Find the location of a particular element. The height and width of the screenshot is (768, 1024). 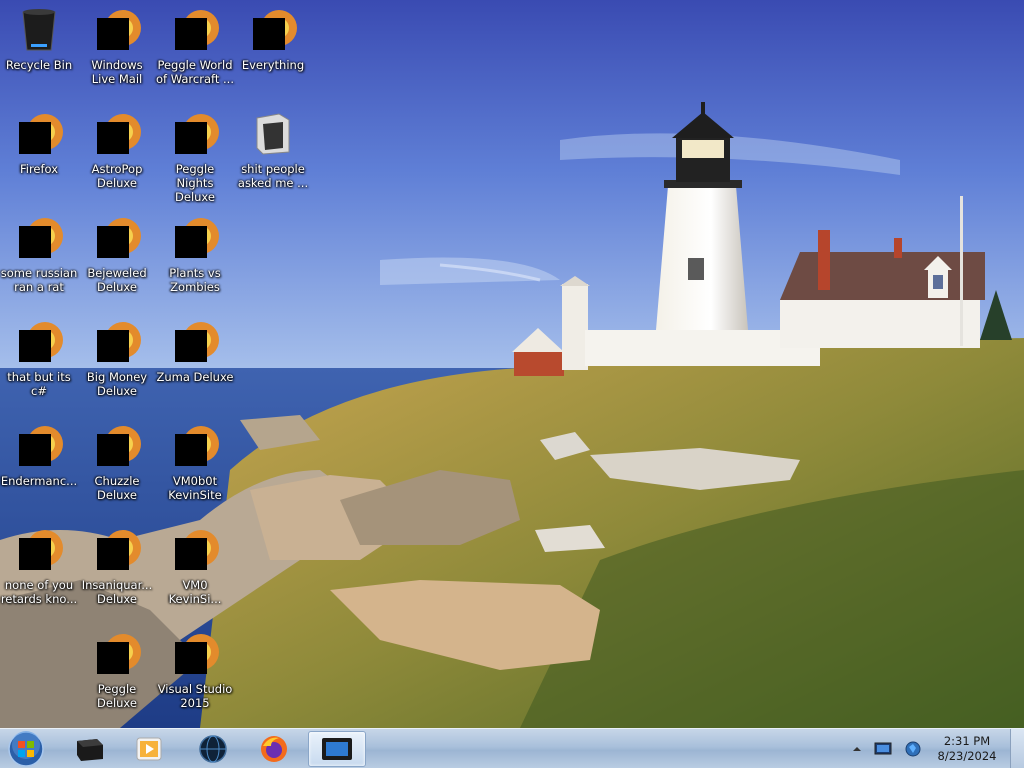

desktop-icon: Recycle Bin is located at coordinates (39, 50).